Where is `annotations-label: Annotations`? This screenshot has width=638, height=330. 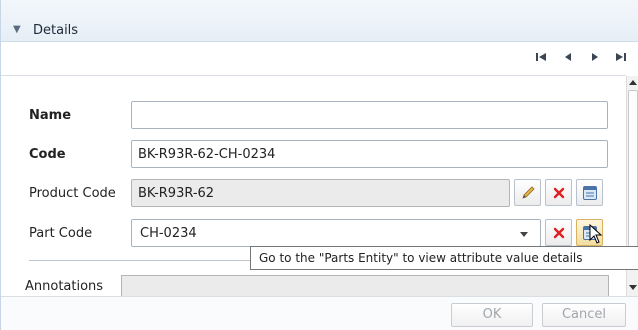
annotations-label: Annotations is located at coordinates (64, 286).